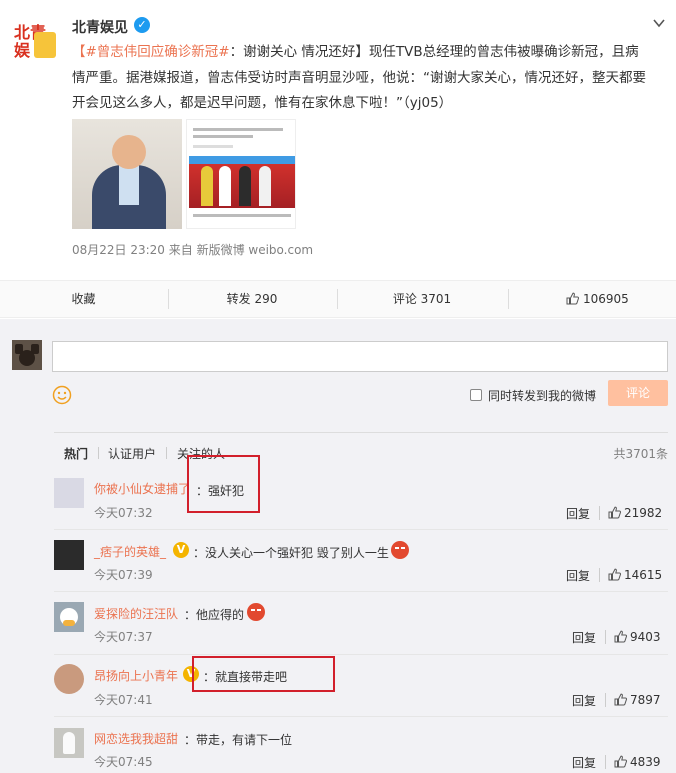  Describe the element at coordinates (123, 575) in the screenshot. I see `comment-time: 今天07:39` at that location.